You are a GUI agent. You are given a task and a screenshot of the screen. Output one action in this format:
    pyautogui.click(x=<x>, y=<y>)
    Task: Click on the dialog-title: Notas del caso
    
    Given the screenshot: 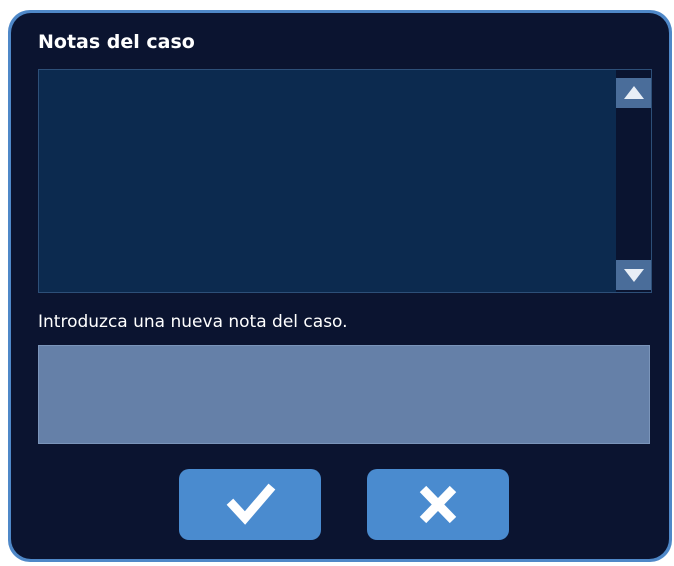 What is the action you would take?
    pyautogui.click(x=116, y=42)
    